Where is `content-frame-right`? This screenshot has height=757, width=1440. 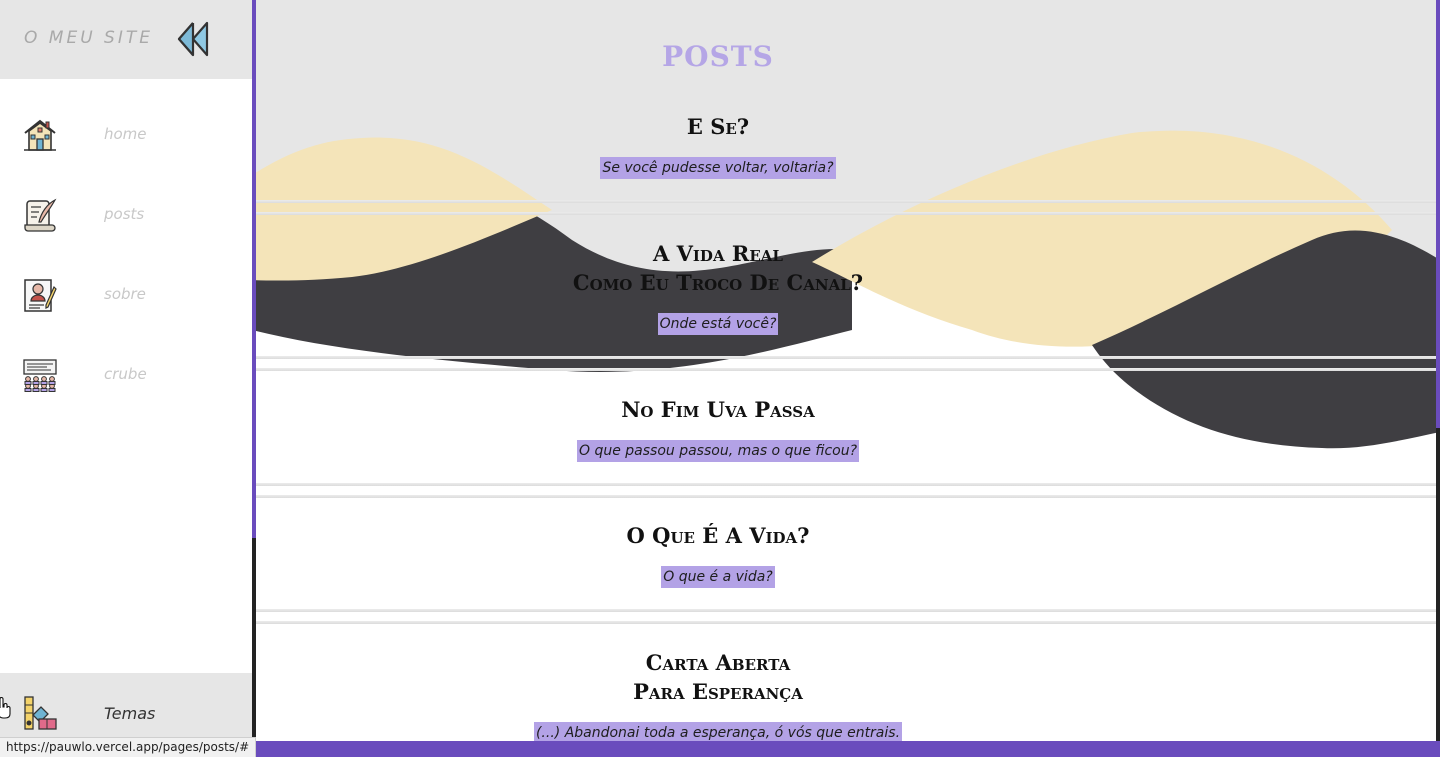
content-frame-right is located at coordinates (1438, 214).